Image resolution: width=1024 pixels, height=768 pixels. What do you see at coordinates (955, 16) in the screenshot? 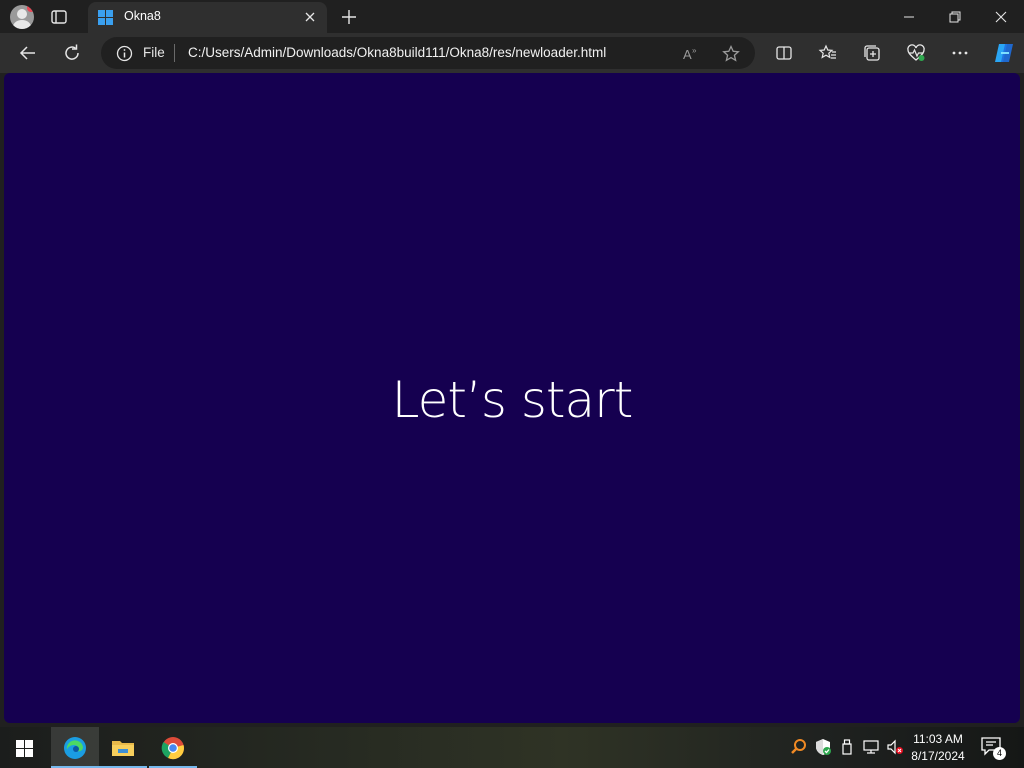
I see `restore-window-icon` at bounding box center [955, 16].